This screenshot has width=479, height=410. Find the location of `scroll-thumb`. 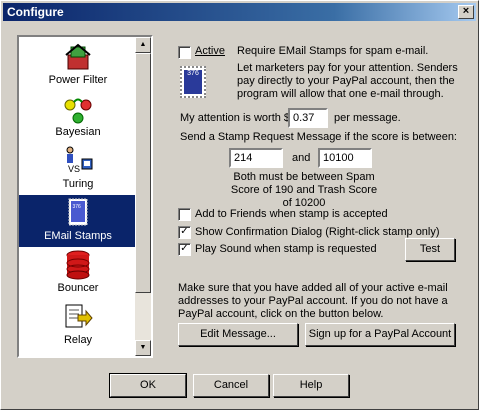

scroll-thumb is located at coordinates (143, 173).